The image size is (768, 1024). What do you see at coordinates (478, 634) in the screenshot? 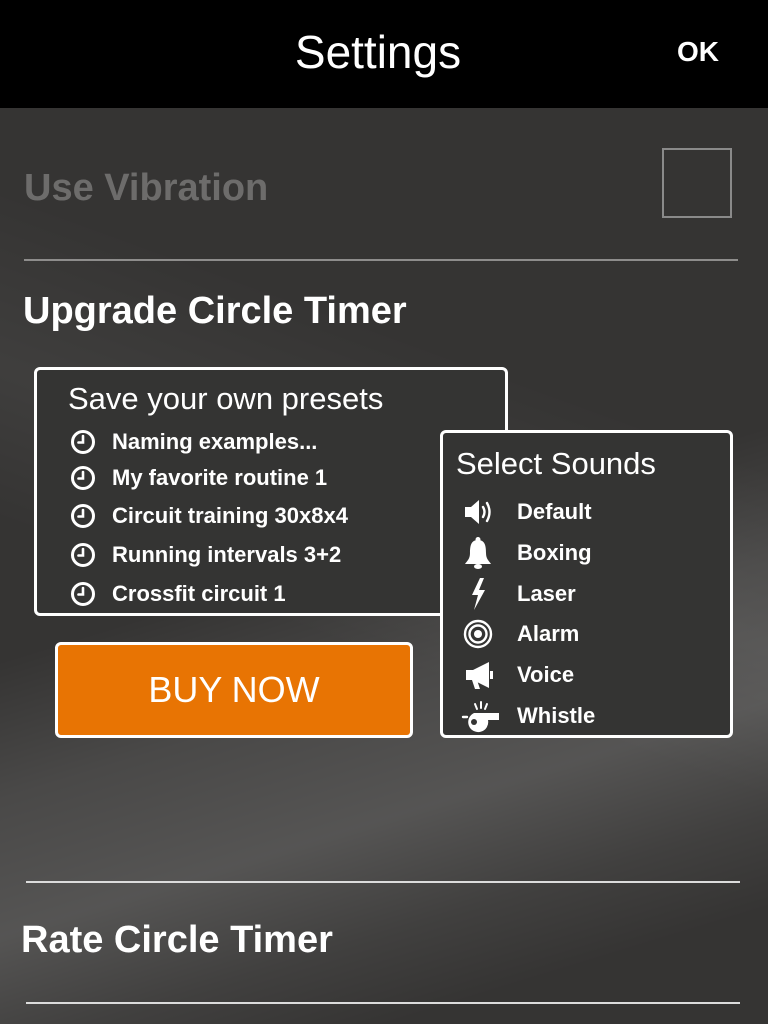
I see `target-icon` at bounding box center [478, 634].